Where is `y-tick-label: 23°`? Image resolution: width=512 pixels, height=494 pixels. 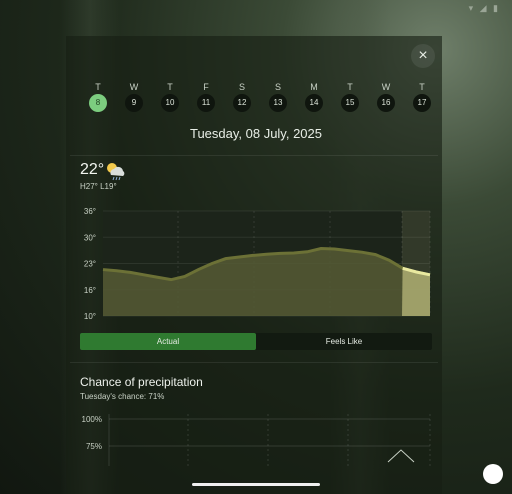 y-tick-label: 23° is located at coordinates (90, 264).